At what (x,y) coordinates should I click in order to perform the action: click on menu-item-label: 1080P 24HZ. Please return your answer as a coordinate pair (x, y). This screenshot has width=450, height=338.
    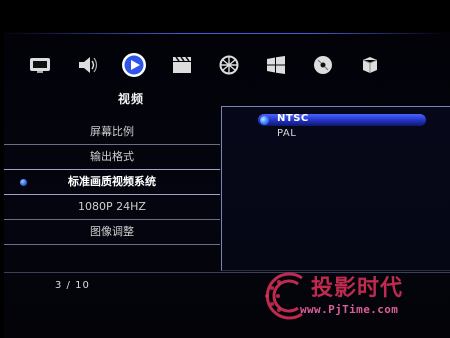
    Looking at the image, I should click on (112, 206).